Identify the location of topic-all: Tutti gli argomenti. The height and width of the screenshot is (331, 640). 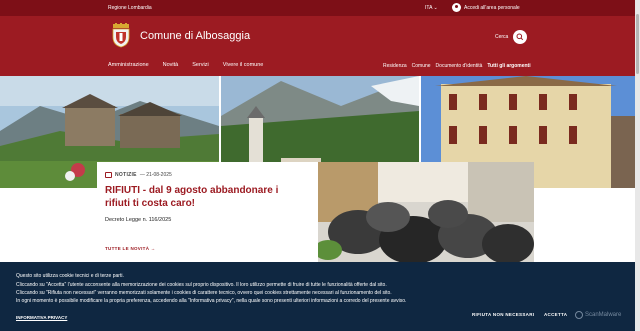
(508, 66).